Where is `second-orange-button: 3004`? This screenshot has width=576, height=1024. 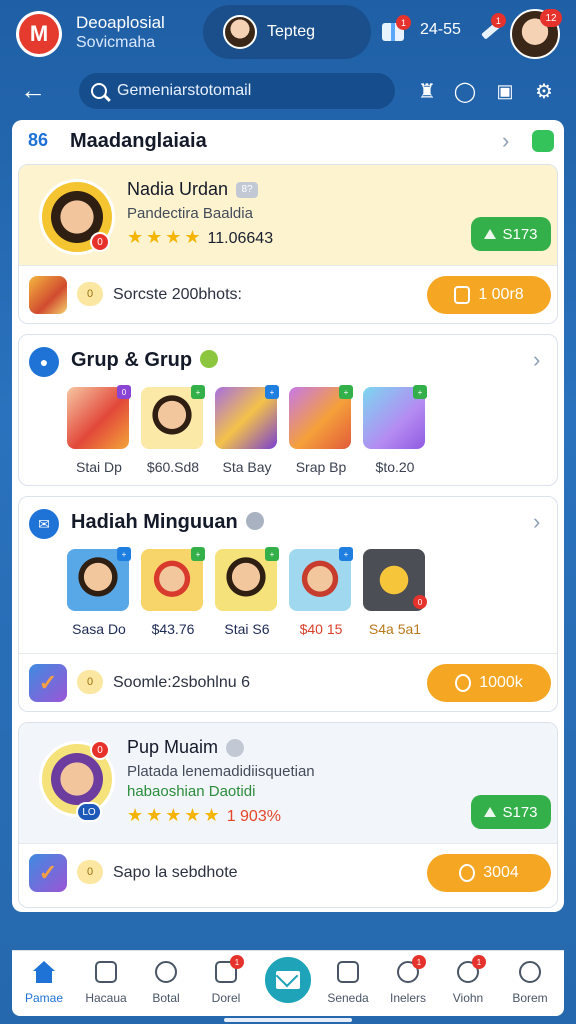 second-orange-button: 3004 is located at coordinates (489, 873).